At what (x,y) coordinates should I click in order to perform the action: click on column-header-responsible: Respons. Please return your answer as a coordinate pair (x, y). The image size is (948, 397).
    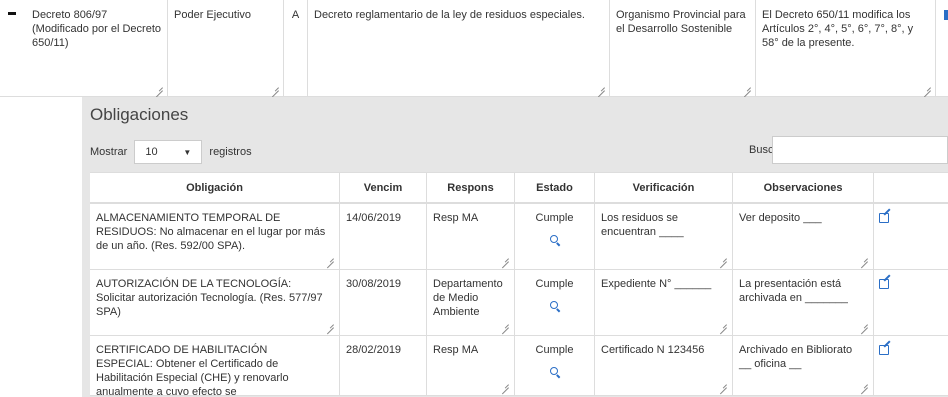
    Looking at the image, I should click on (471, 188).